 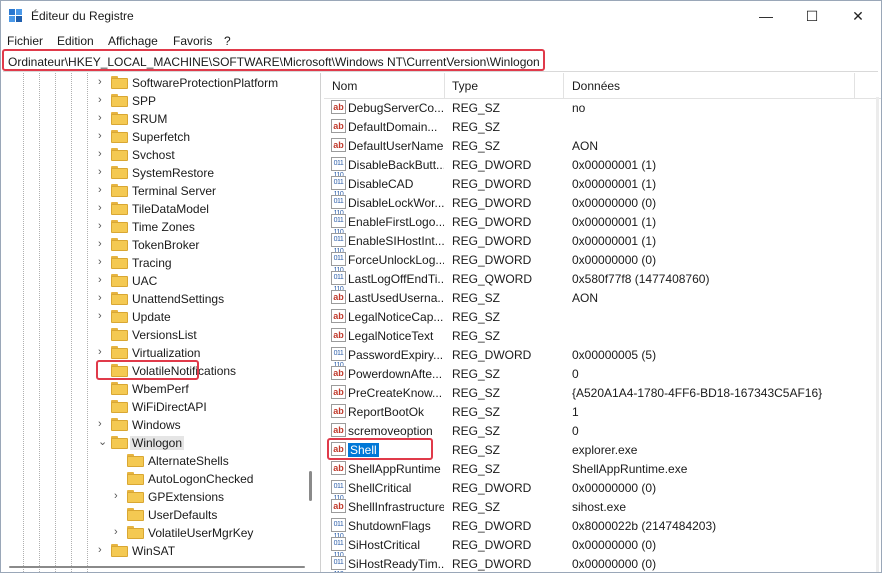 What do you see at coordinates (153, 209) in the screenshot?
I see `tree-item: › TileDataModel` at bounding box center [153, 209].